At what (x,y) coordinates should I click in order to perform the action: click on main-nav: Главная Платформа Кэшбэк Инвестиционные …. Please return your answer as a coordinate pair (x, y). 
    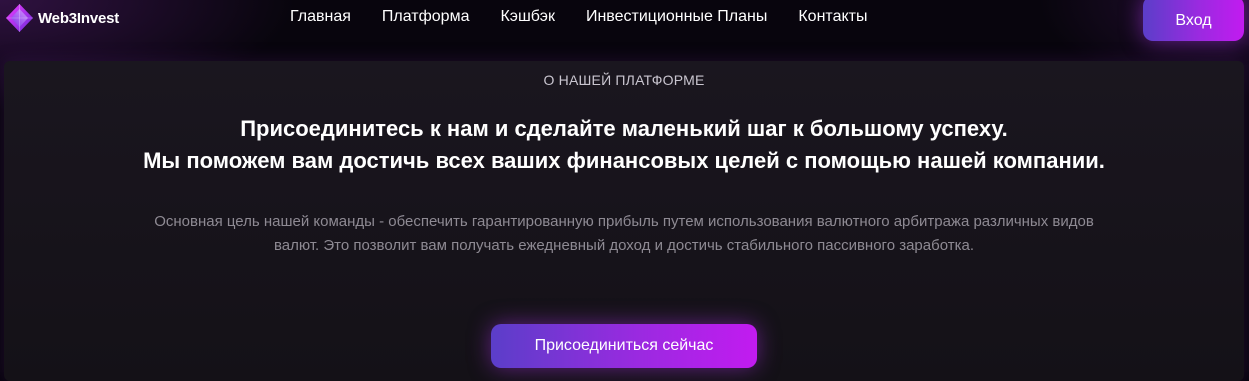
    Looking at the image, I should click on (578, 17).